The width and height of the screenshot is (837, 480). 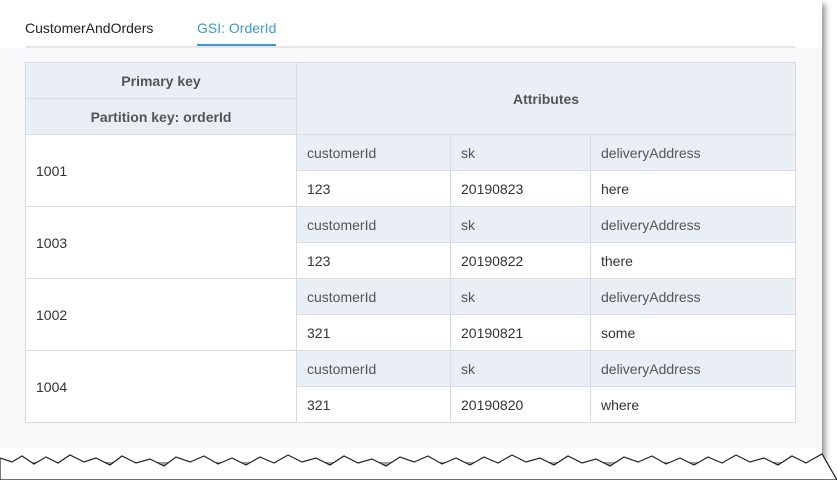 I want to click on partition-key-cell: 1004, so click(x=161, y=386).